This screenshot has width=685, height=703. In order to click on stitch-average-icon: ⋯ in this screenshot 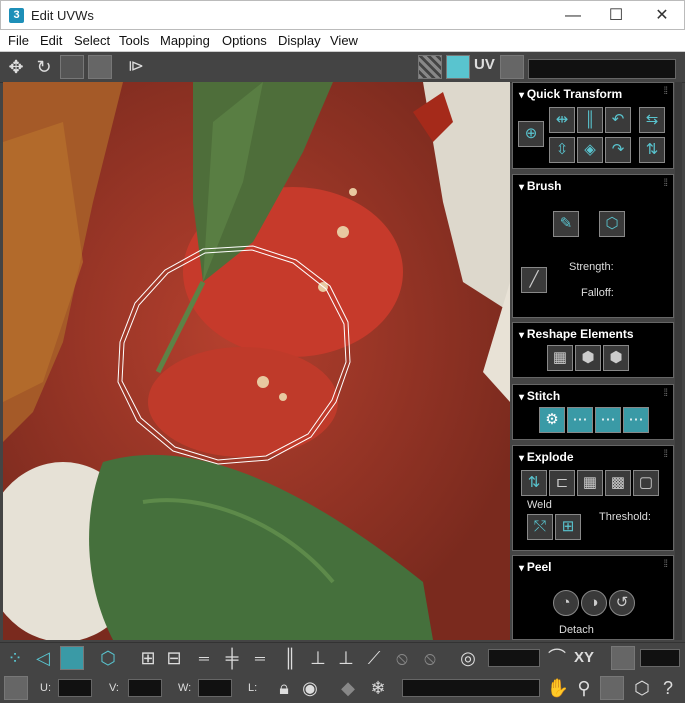, I will do `click(608, 420)`.